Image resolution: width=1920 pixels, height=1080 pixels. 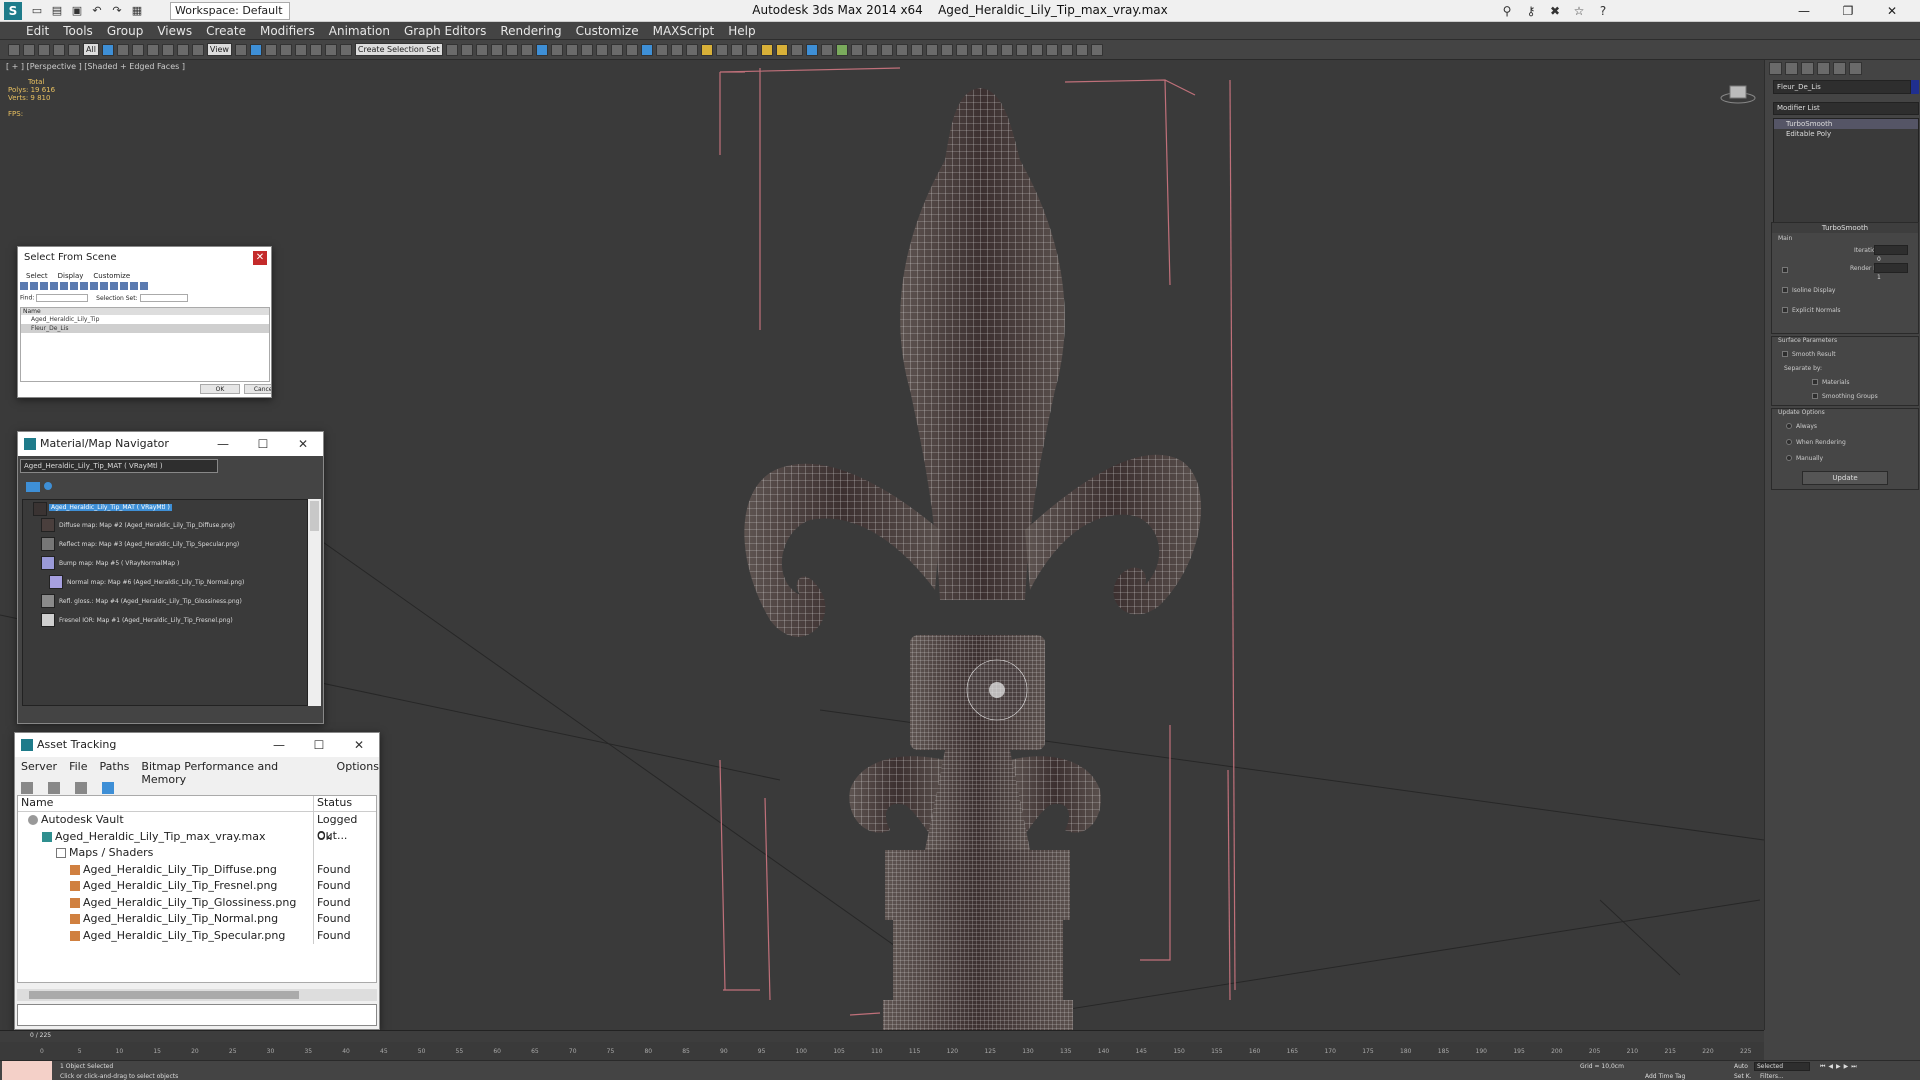 I want to click on menu-modifiers: Modifiers, so click(x=287, y=31).